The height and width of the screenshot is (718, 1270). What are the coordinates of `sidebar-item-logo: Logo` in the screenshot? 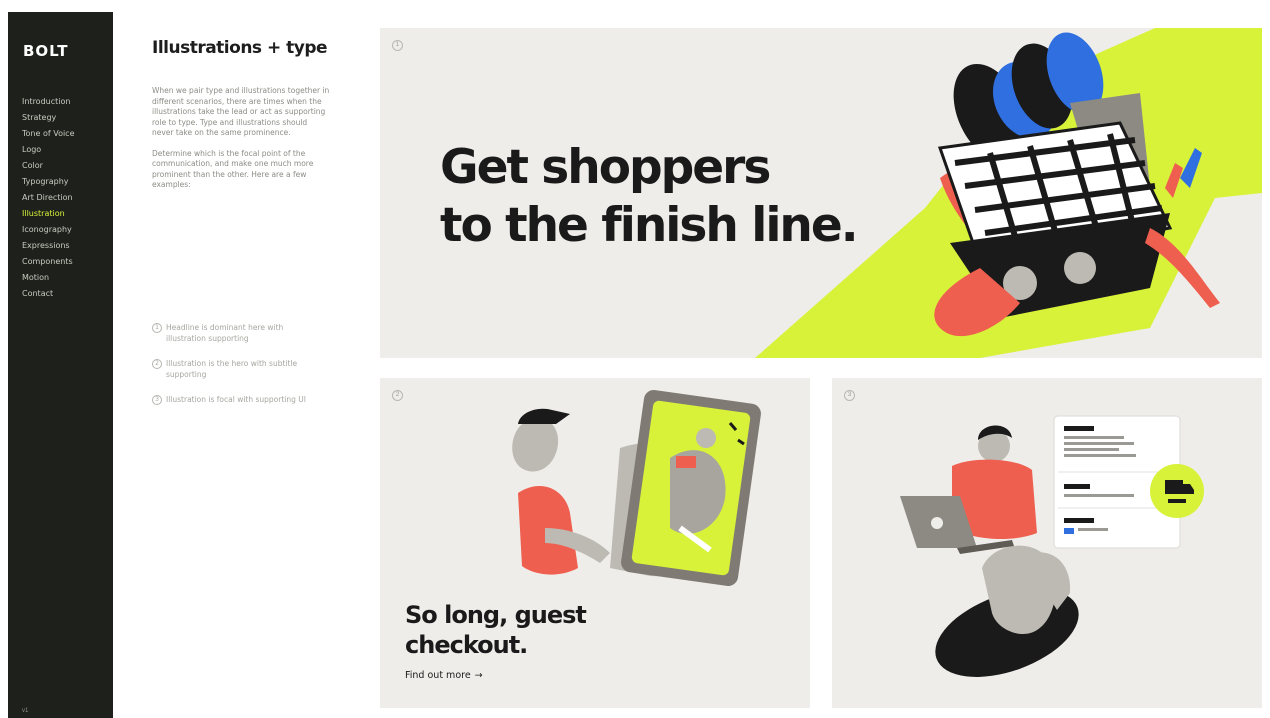 It's located at (48, 150).